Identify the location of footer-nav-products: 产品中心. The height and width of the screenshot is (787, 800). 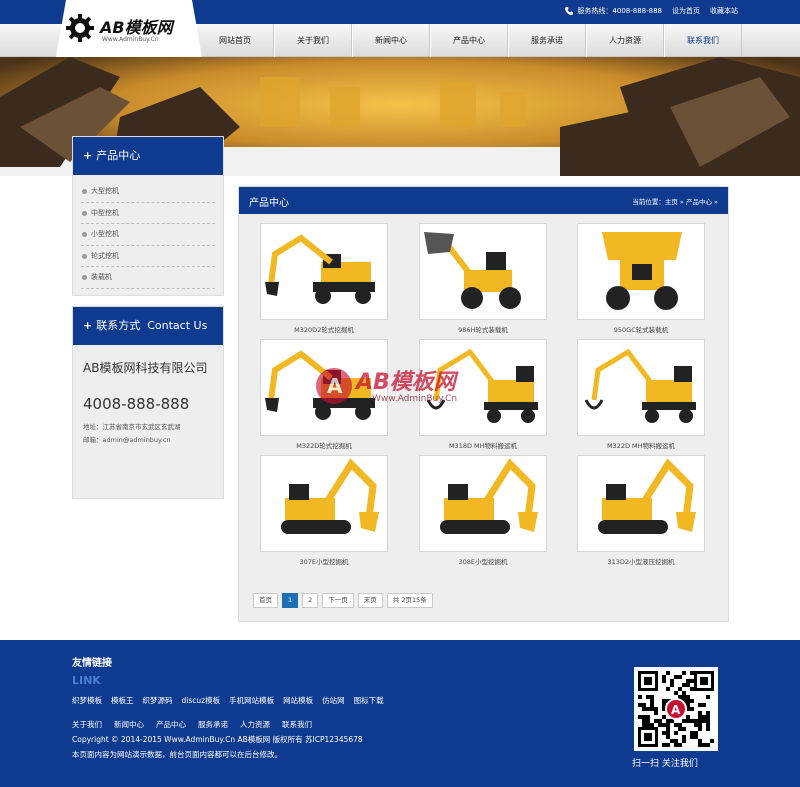
(171, 724).